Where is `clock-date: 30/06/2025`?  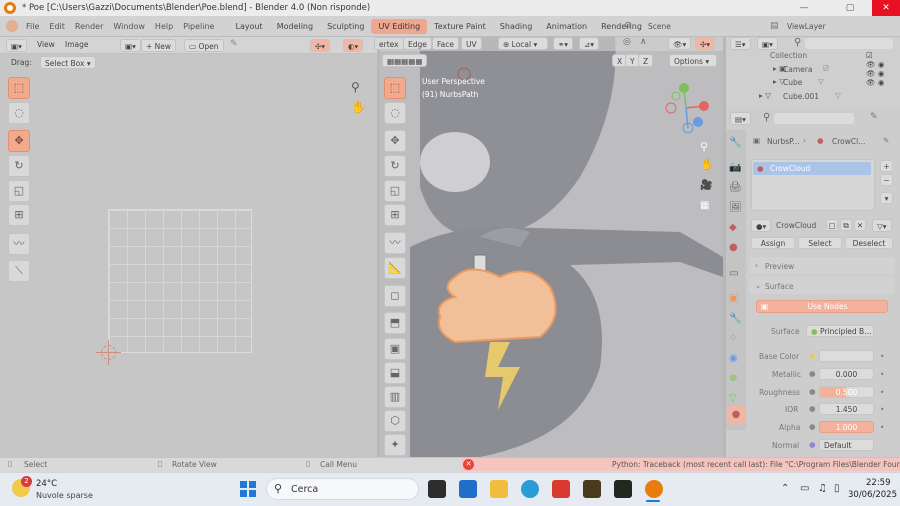
clock-date: 30/06/2025 is located at coordinates (872, 495).